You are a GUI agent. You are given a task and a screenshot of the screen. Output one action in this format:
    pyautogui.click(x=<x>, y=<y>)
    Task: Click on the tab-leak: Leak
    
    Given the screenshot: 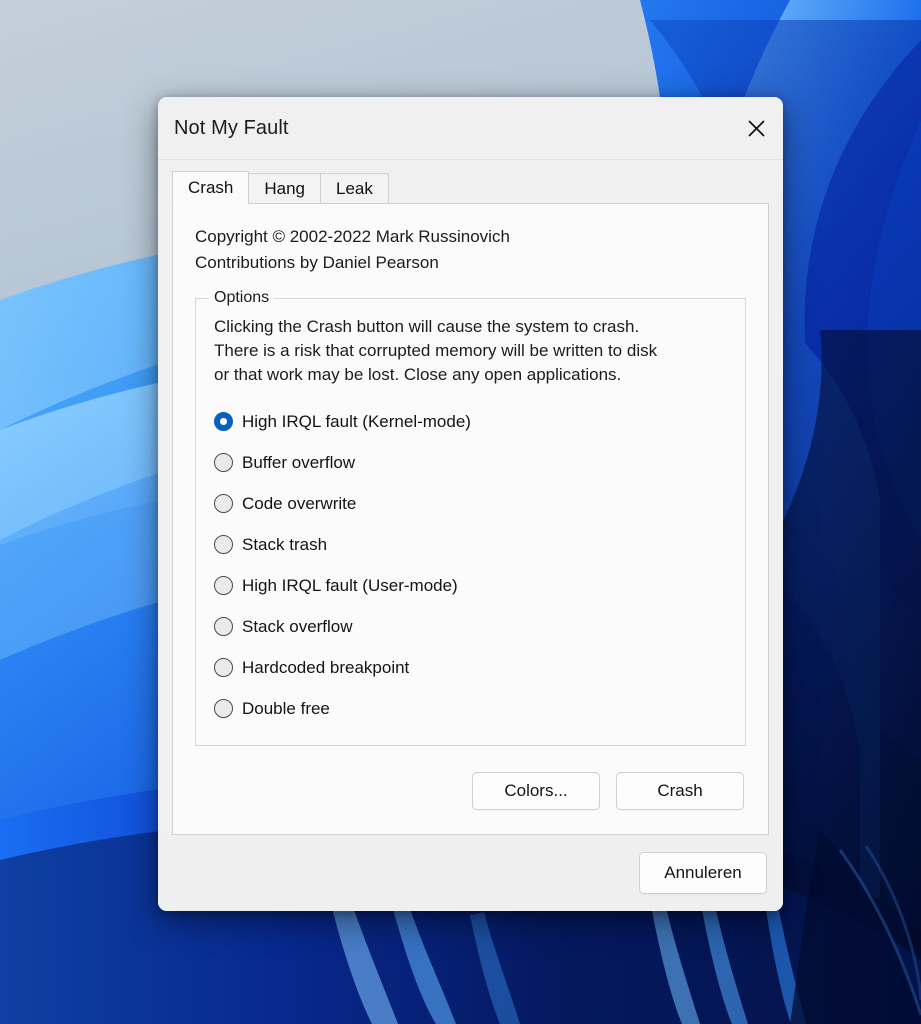 What is the action you would take?
    pyautogui.click(x=354, y=188)
    